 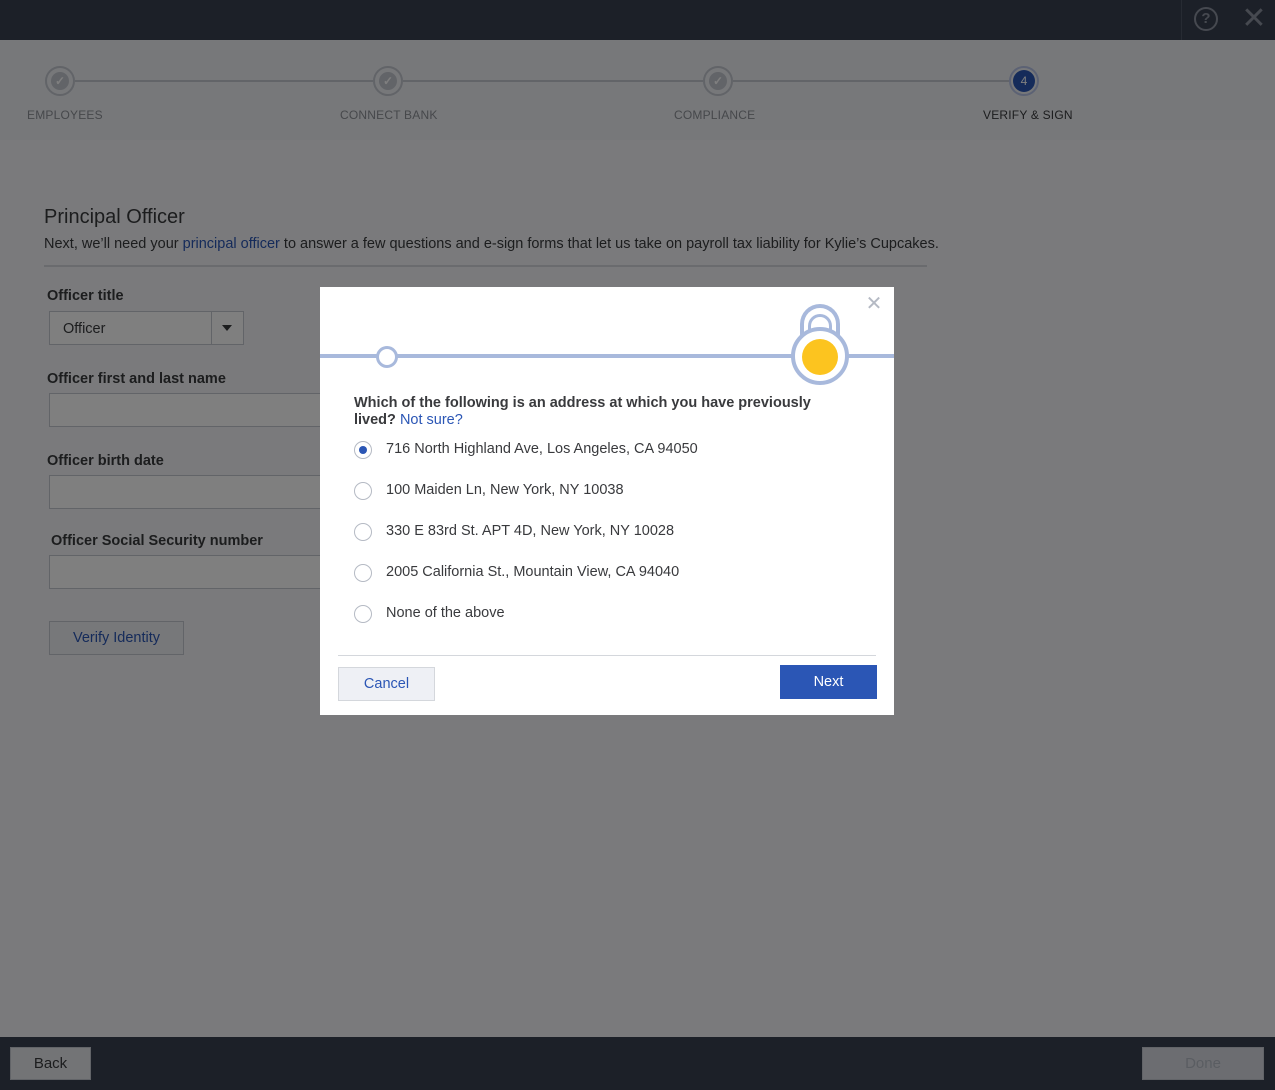 What do you see at coordinates (431, 420) in the screenshot?
I see `not-sure-link: Not sure?` at bounding box center [431, 420].